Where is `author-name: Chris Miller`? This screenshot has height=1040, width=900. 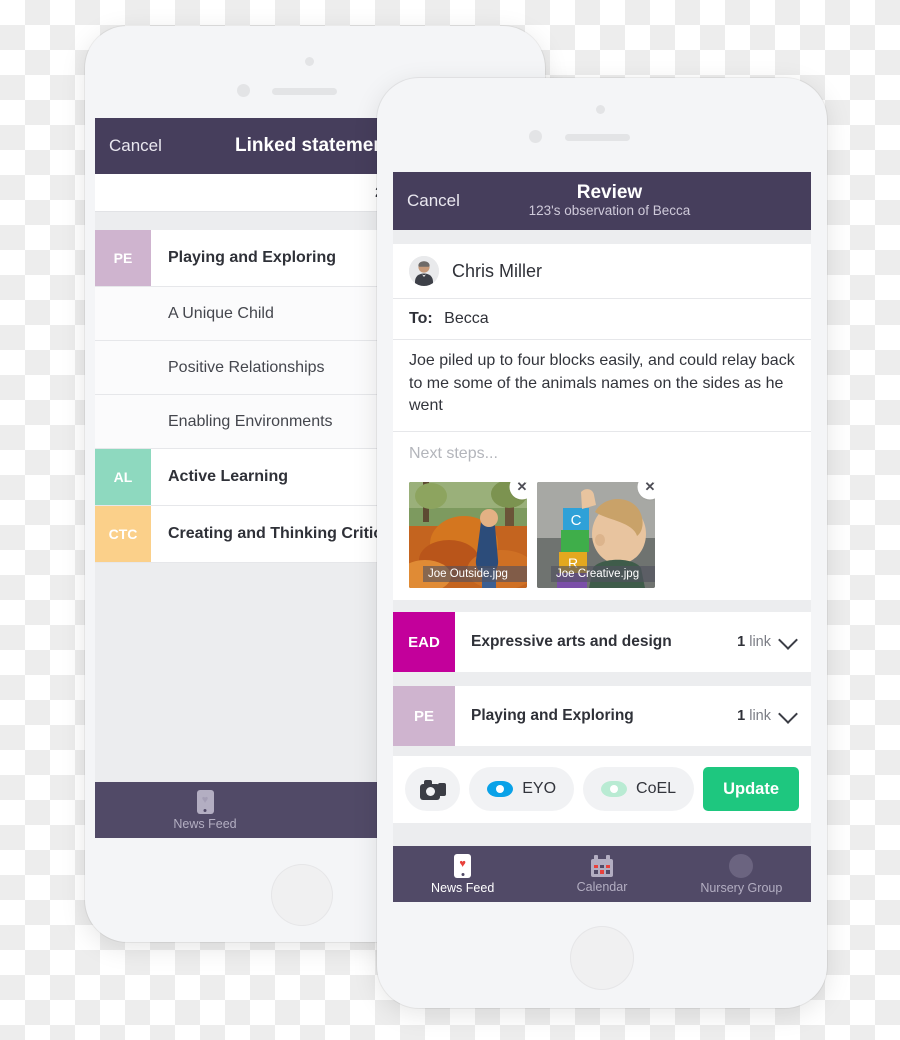
author-name: Chris Miller is located at coordinates (497, 270).